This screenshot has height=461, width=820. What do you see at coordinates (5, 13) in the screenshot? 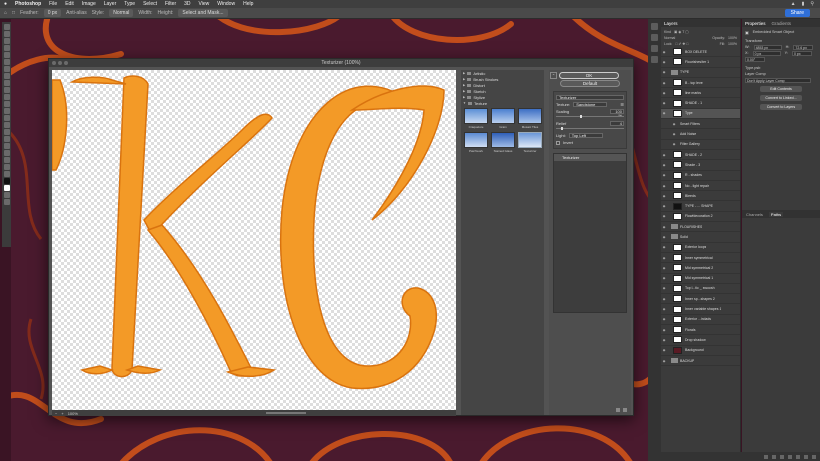
I see `home-icon: ⌂` at bounding box center [5, 13].